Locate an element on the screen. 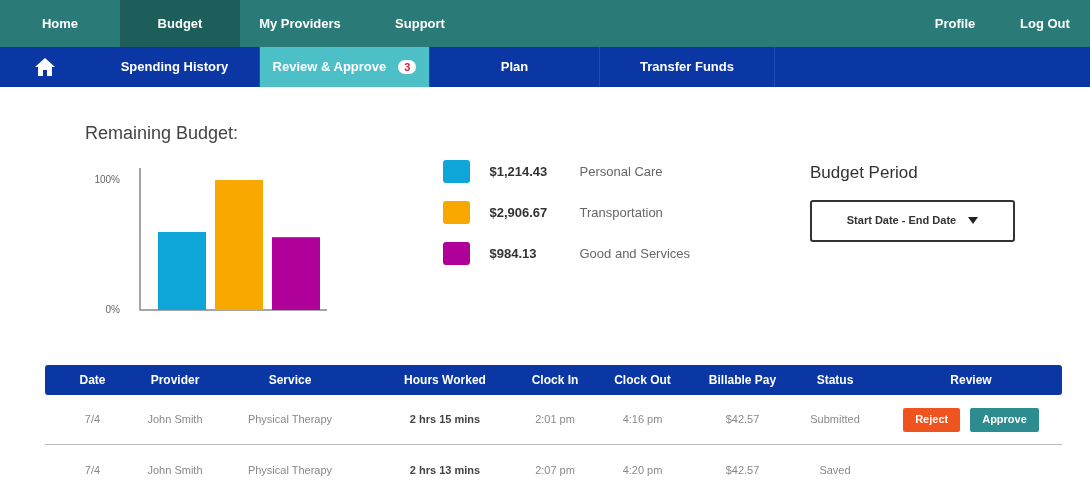 The width and height of the screenshot is (1090, 493). axis-label: 100% is located at coordinates (107, 179).